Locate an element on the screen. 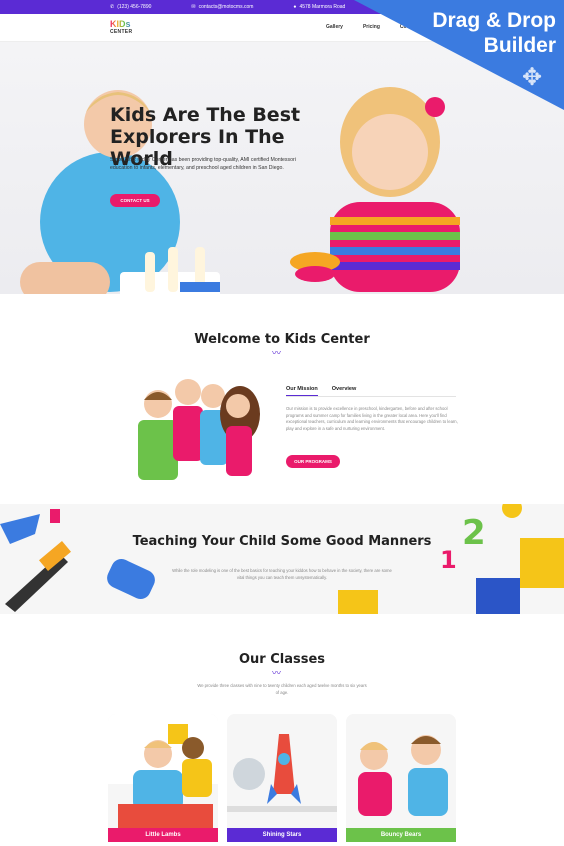 The height and width of the screenshot is (846, 564). phone-contact: ✆ (123) 456-7890 is located at coordinates (130, 7).